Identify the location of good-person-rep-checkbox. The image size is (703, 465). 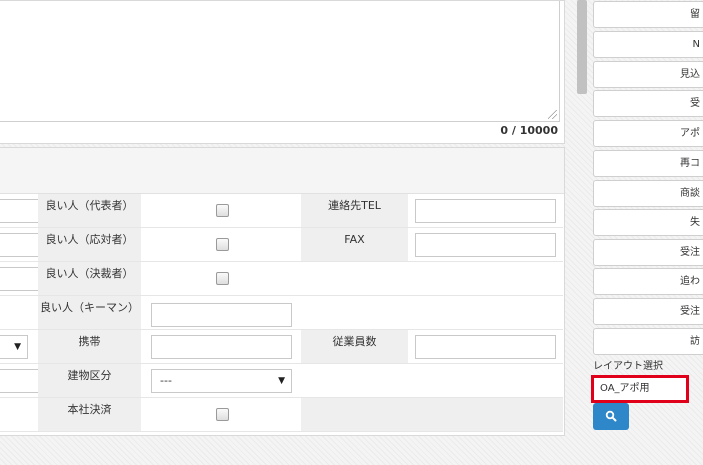
(222, 210).